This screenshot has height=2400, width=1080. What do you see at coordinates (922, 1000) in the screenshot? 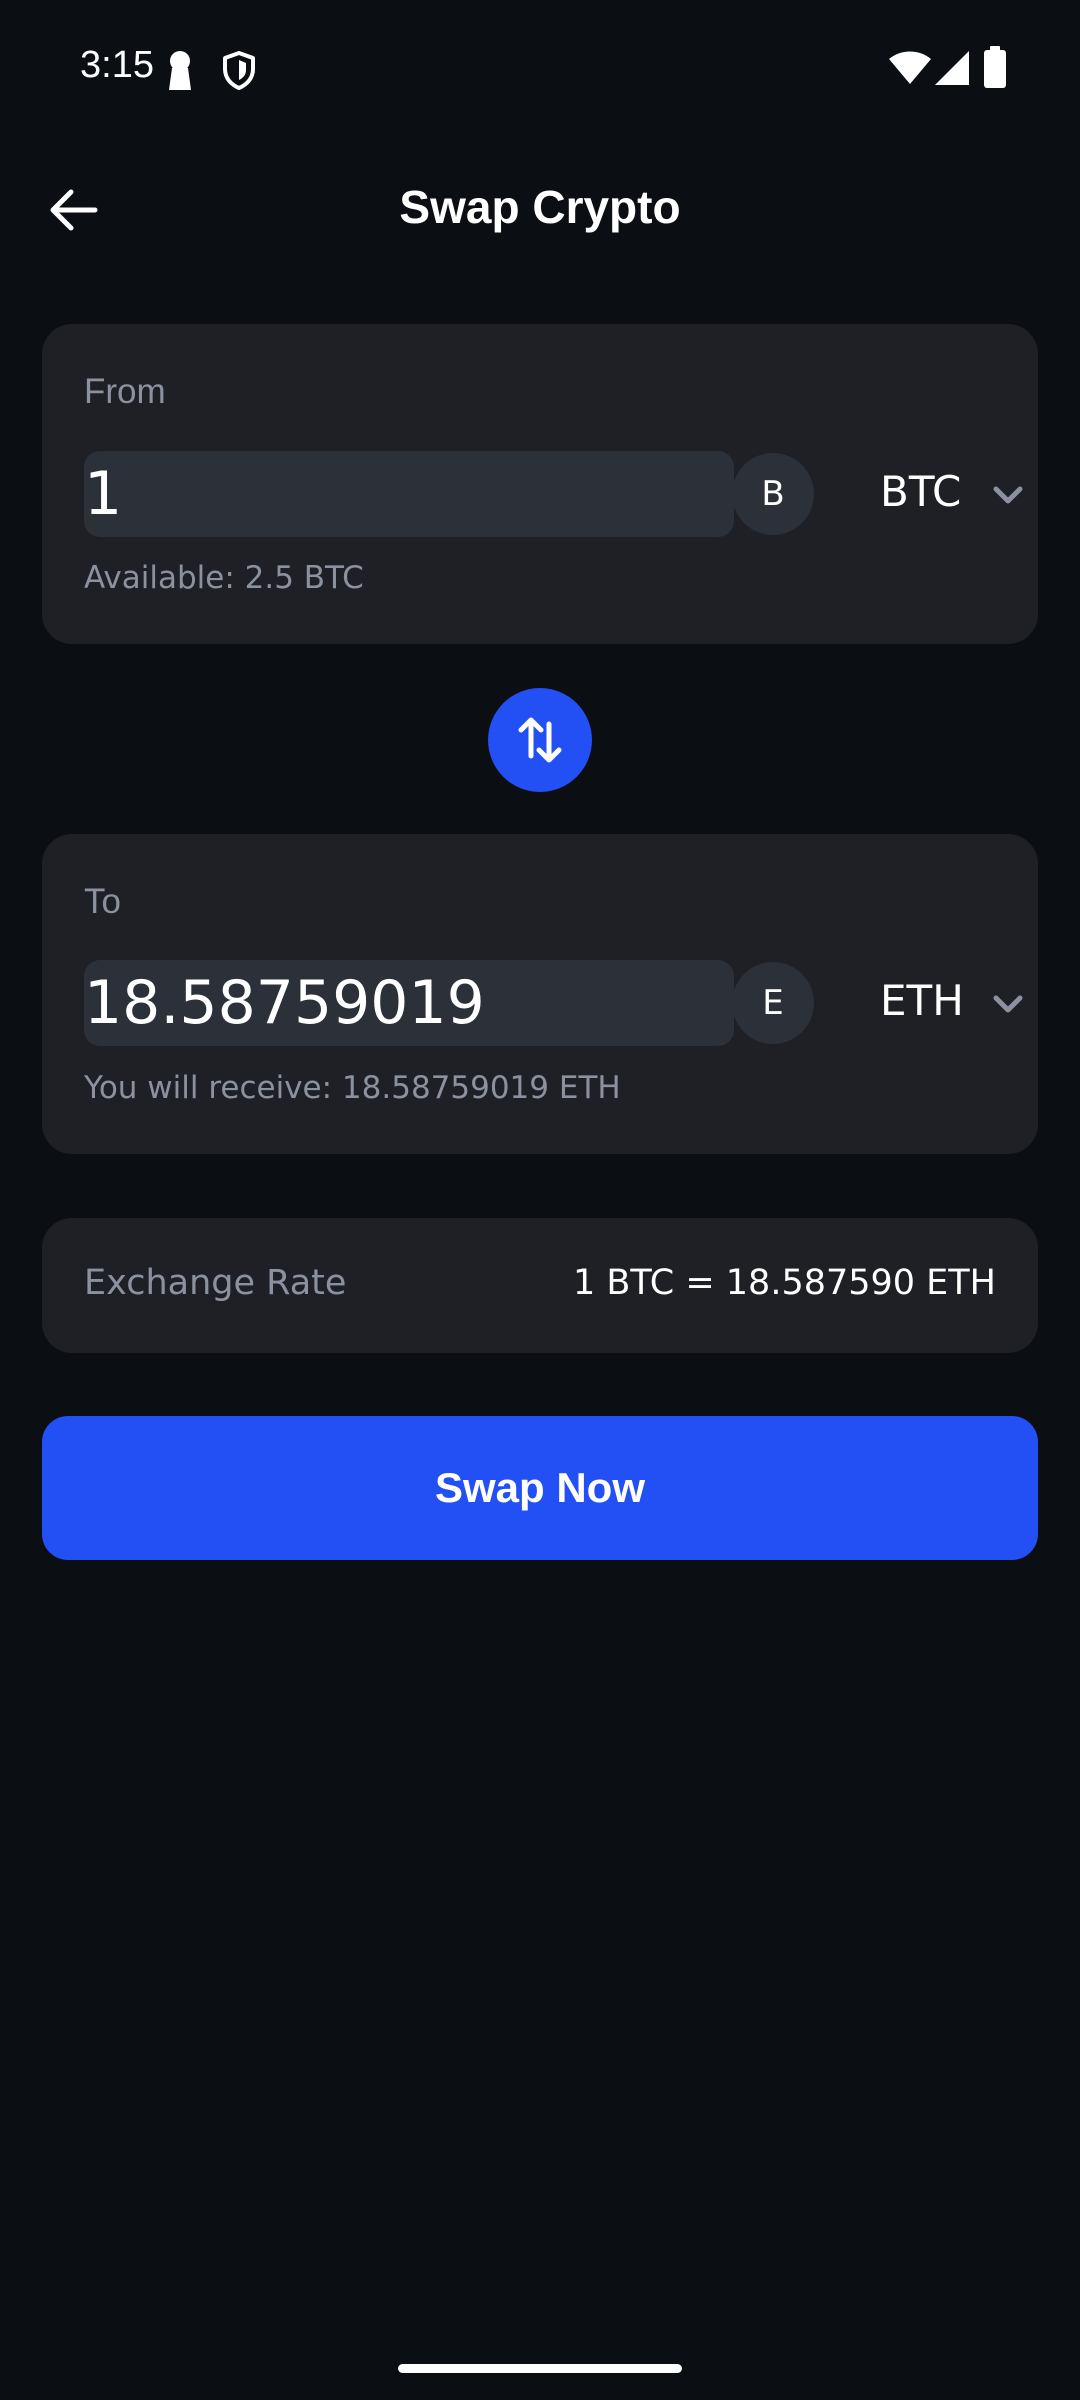
I see `to-coin-code: ETH` at bounding box center [922, 1000].